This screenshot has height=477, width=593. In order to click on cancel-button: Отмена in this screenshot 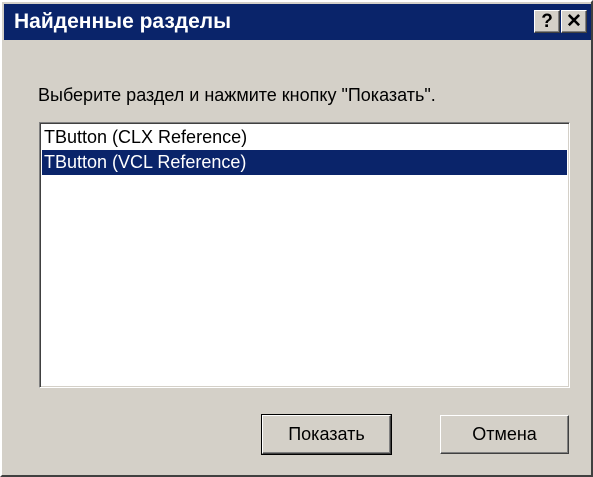, I will do `click(504, 434)`.